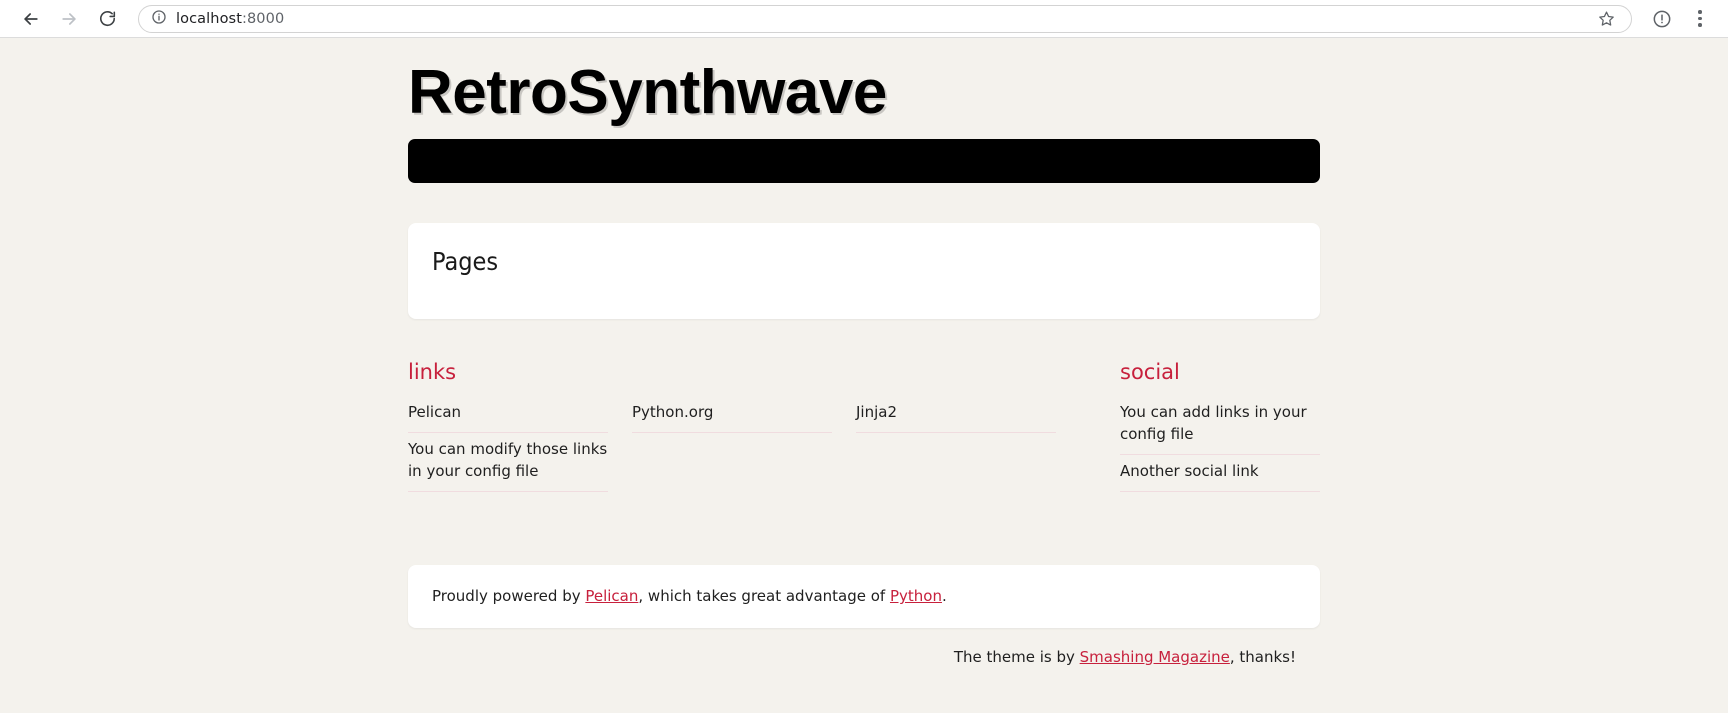 The width and height of the screenshot is (1728, 713). Describe the element at coordinates (31, 19) in the screenshot. I see `back-button` at that location.